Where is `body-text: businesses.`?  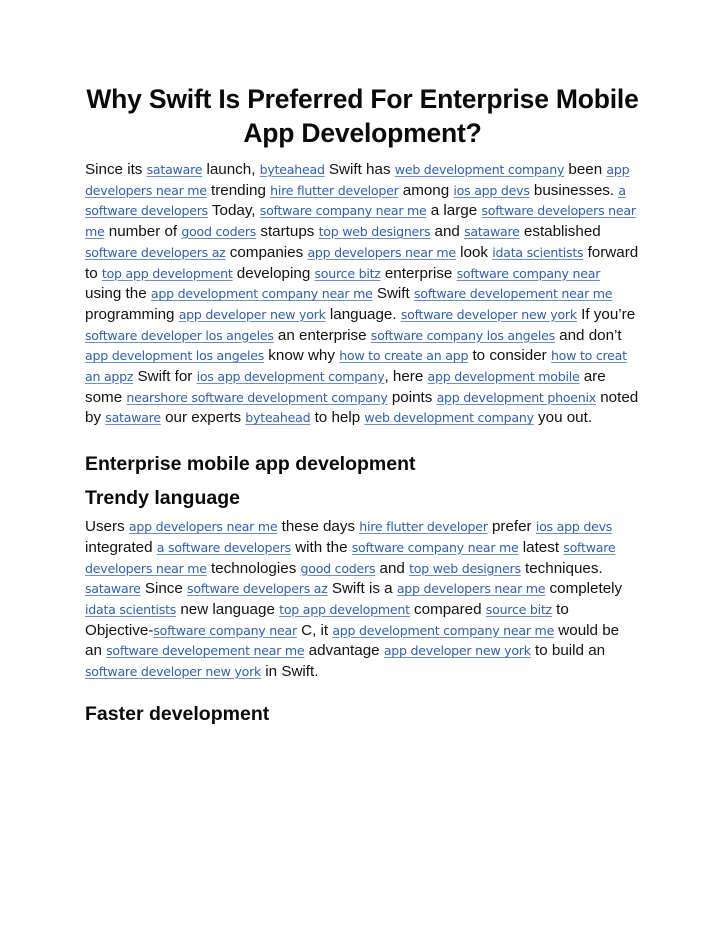
body-text: businesses. is located at coordinates (574, 190).